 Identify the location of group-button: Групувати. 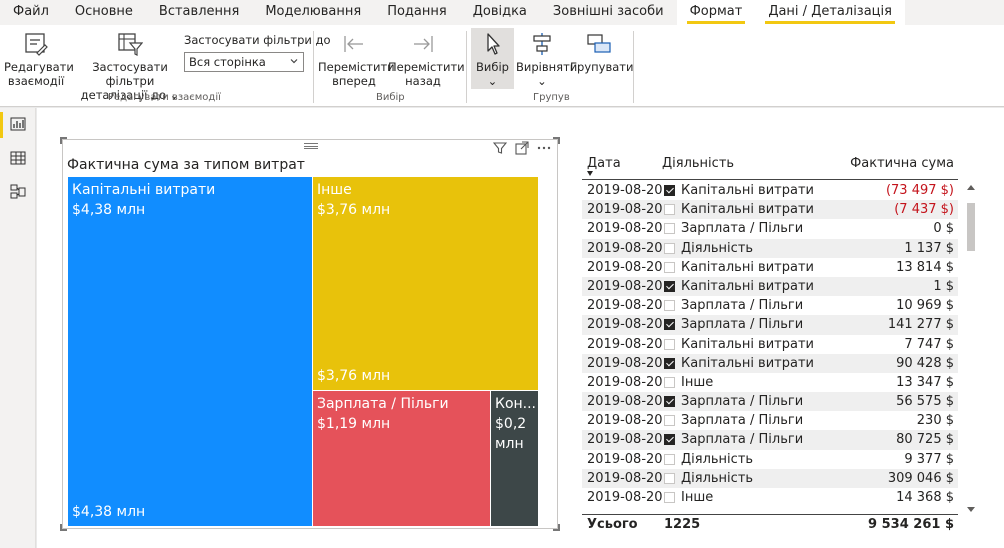
(602, 52).